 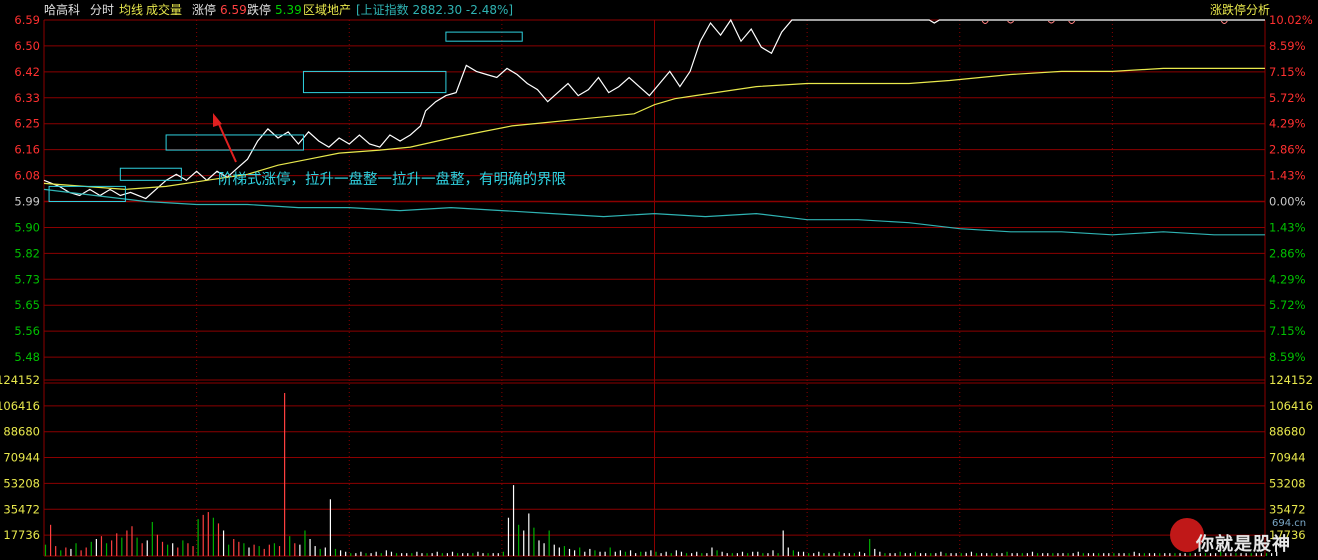 I want to click on annotation-arrow, so click(x=225, y=138).